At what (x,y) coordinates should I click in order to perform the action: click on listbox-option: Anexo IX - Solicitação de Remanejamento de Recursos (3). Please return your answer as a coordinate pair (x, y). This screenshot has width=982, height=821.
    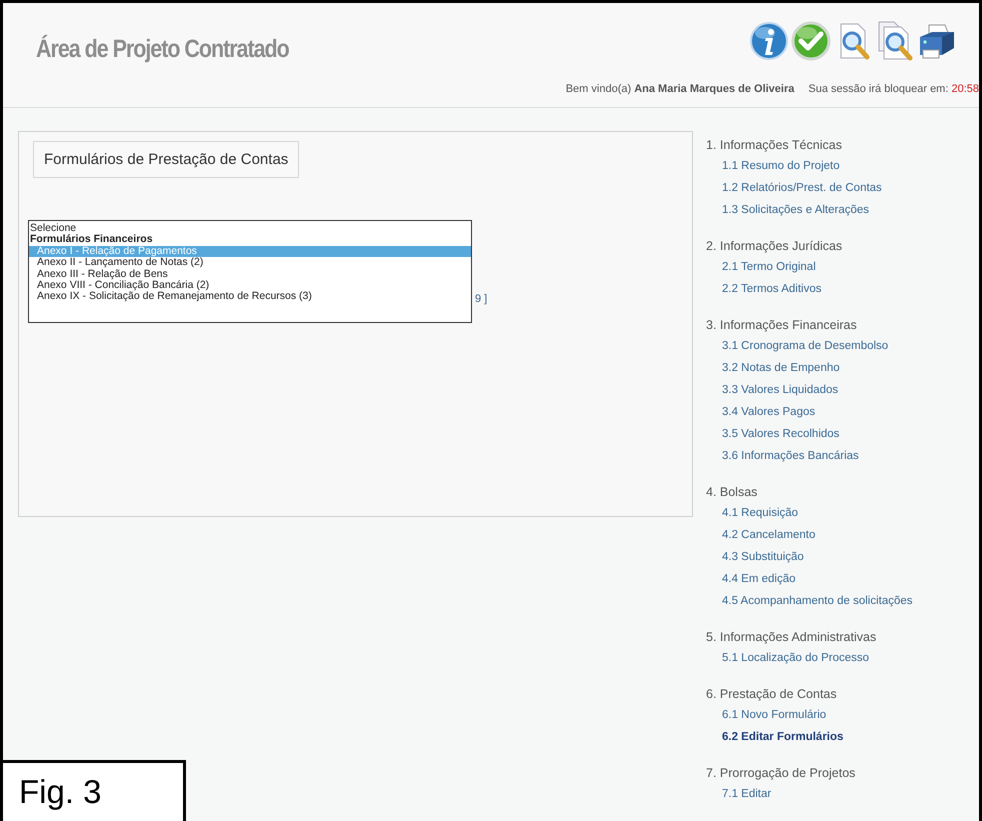
    Looking at the image, I should click on (250, 297).